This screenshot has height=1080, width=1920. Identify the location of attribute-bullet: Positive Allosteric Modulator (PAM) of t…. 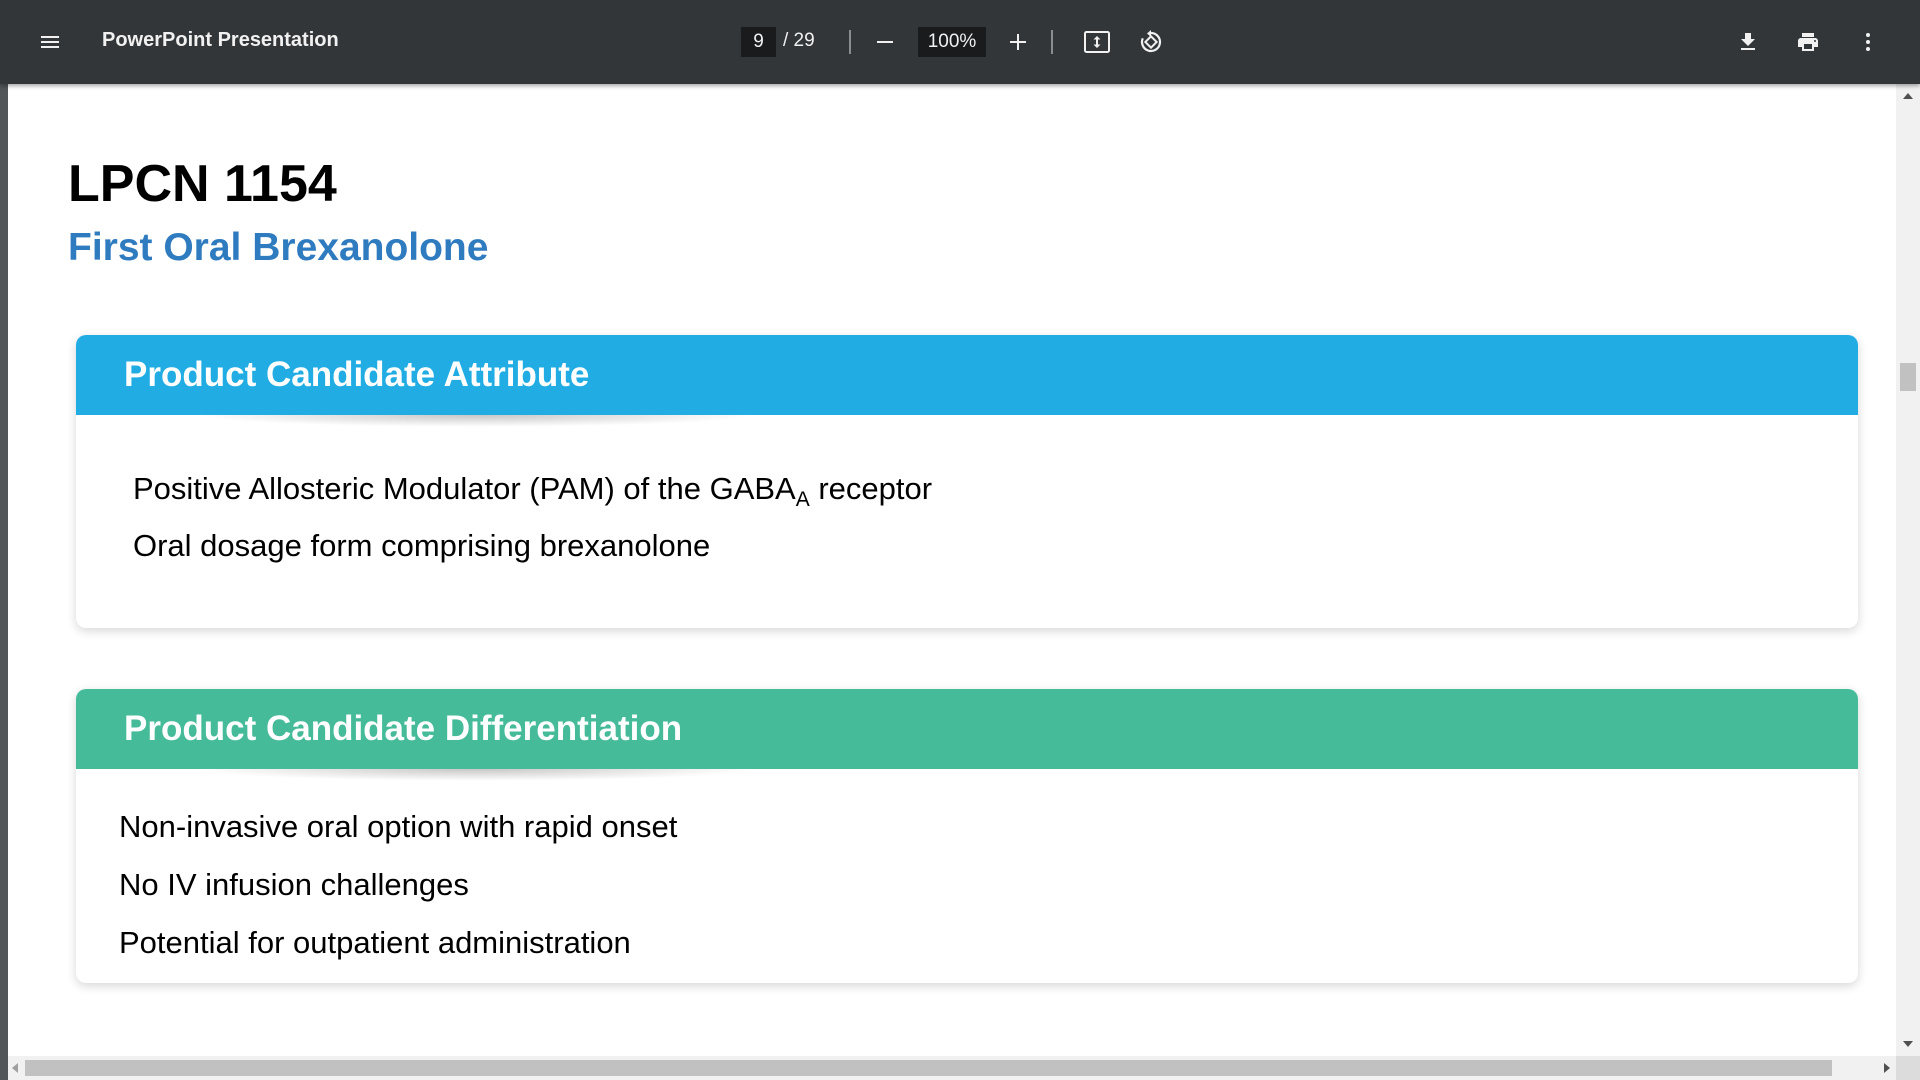
(533, 491).